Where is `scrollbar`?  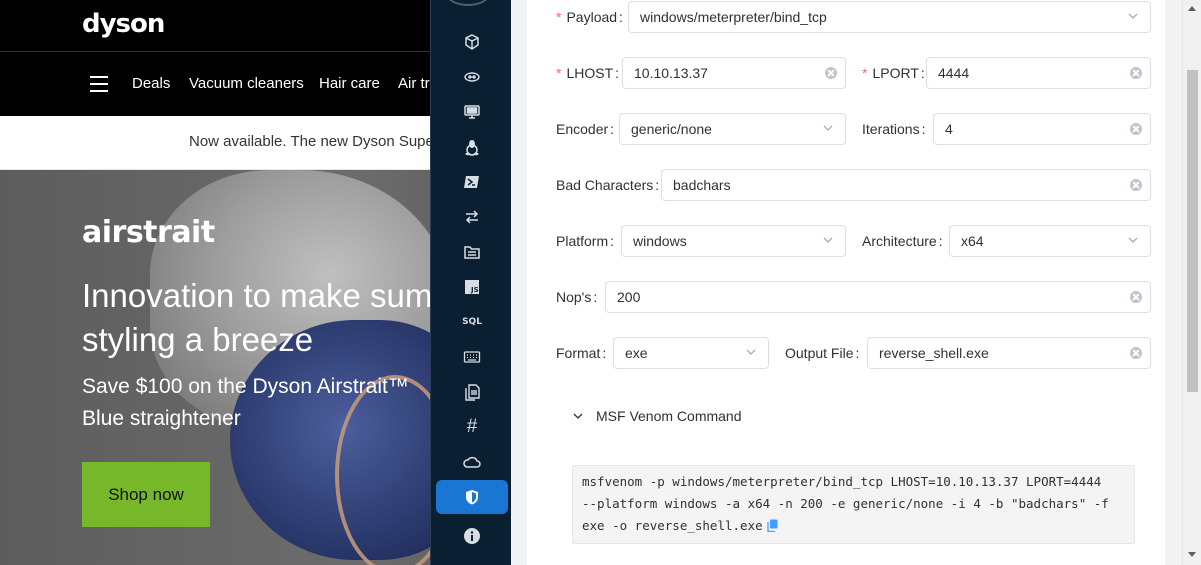
scrollbar is located at coordinates (1191, 282).